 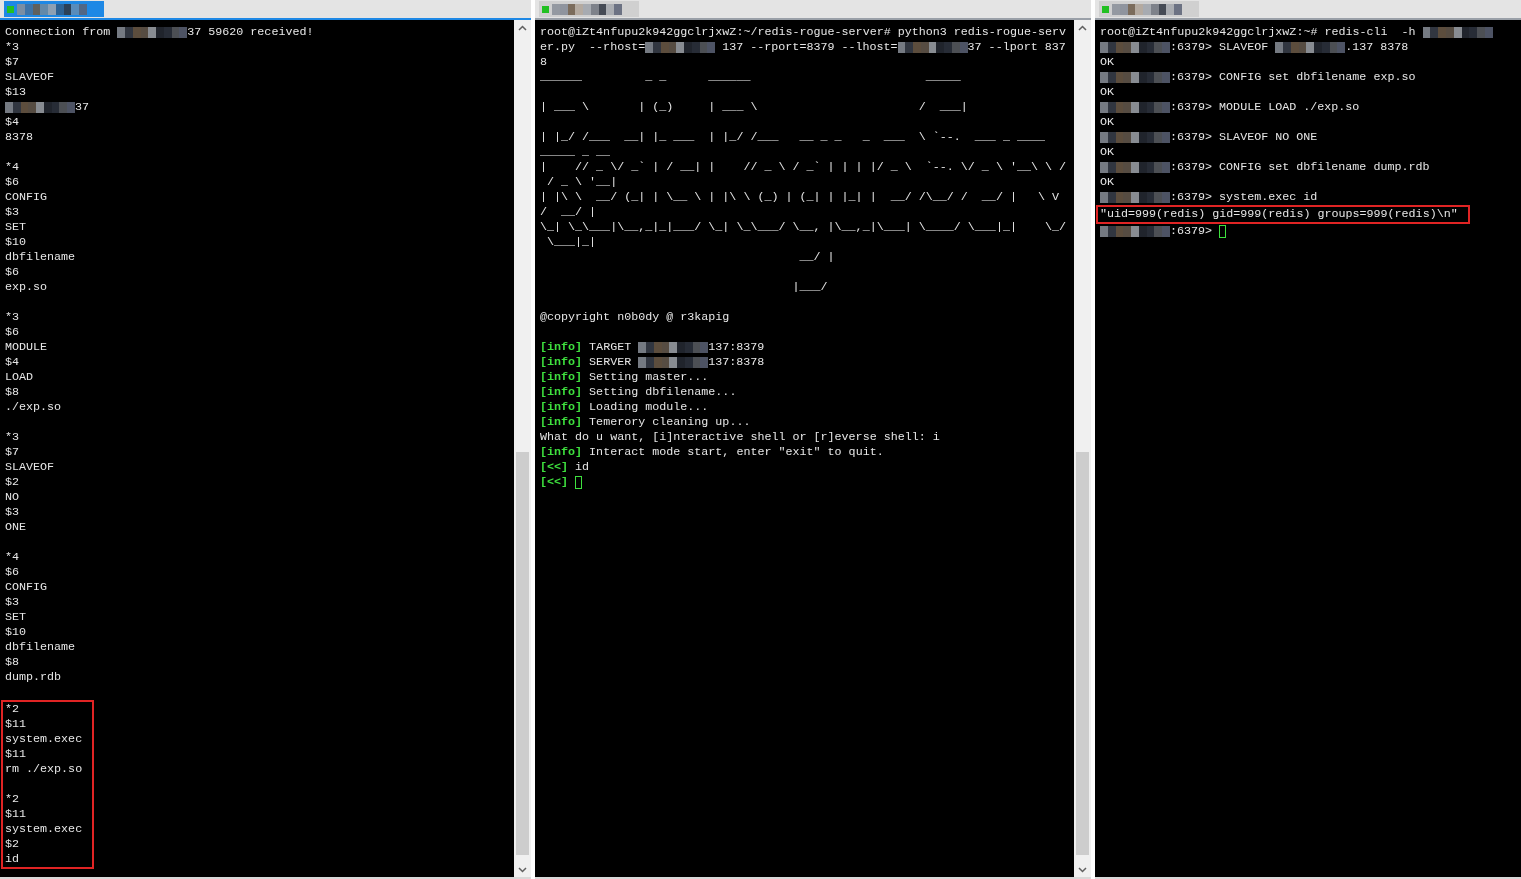 I want to click on terminal-text: $13, so click(x=16, y=92).